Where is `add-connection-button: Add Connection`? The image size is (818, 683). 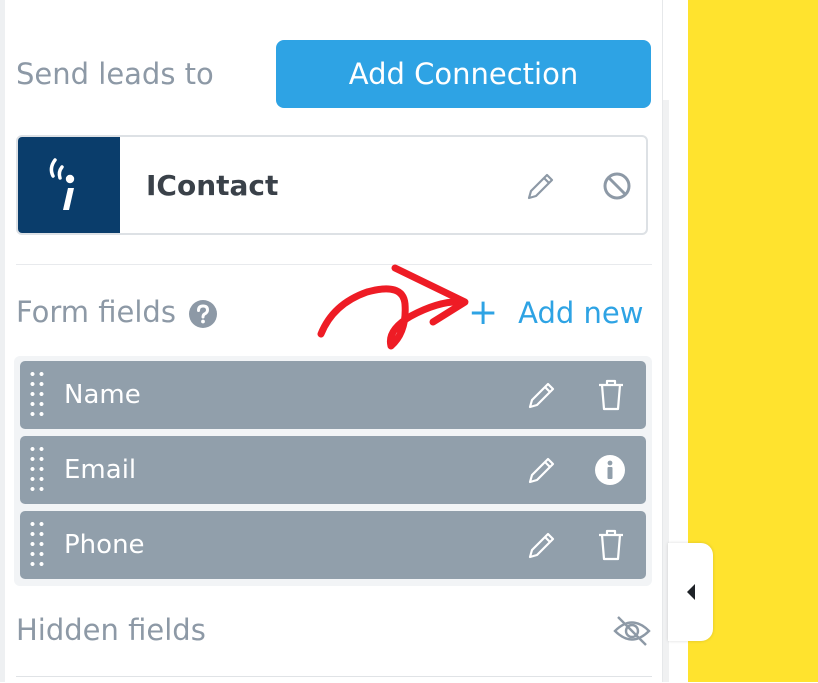 add-connection-button: Add Connection is located at coordinates (463, 74).